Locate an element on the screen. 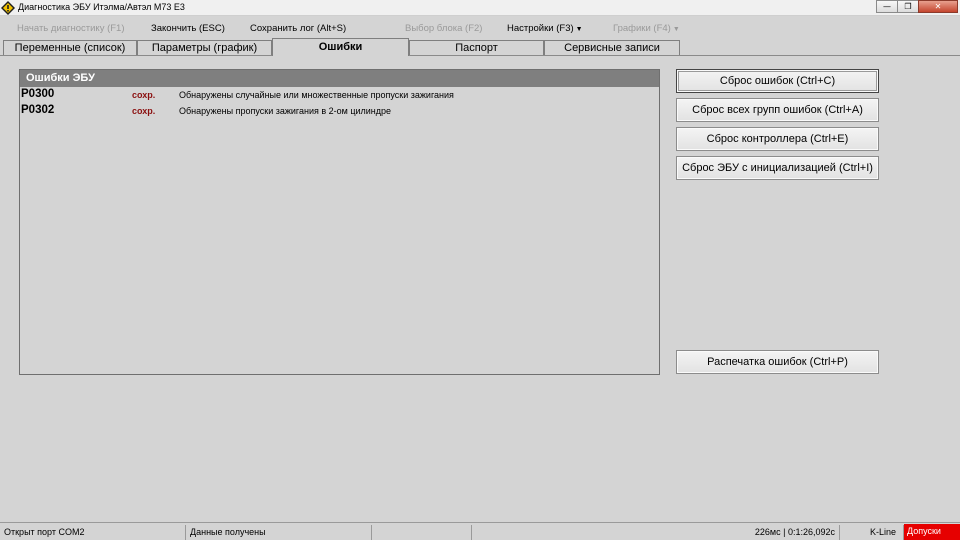  tab-passport: Паспорт is located at coordinates (476, 48).